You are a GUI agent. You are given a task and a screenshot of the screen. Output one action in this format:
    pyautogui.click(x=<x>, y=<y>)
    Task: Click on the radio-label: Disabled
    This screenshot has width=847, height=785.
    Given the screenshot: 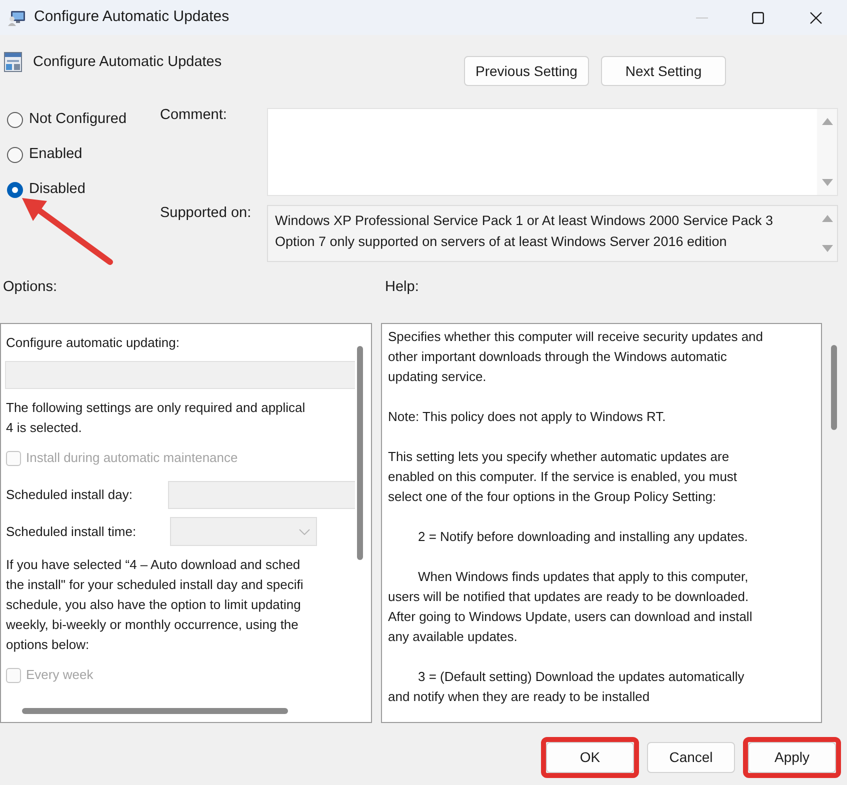 What is the action you would take?
    pyautogui.click(x=57, y=190)
    